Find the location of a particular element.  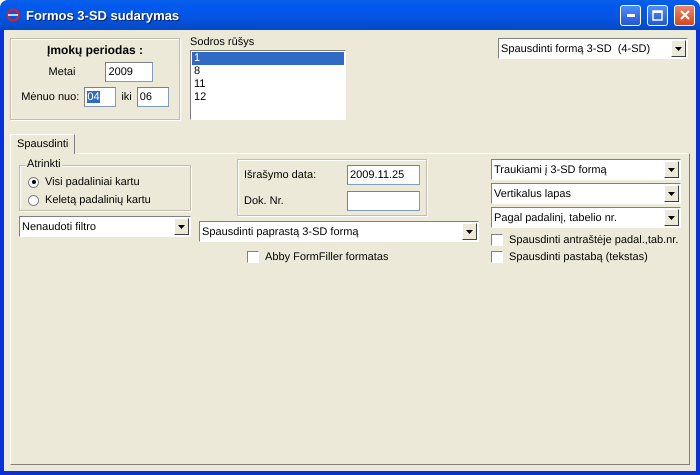

maximize-icon is located at coordinates (657, 15).